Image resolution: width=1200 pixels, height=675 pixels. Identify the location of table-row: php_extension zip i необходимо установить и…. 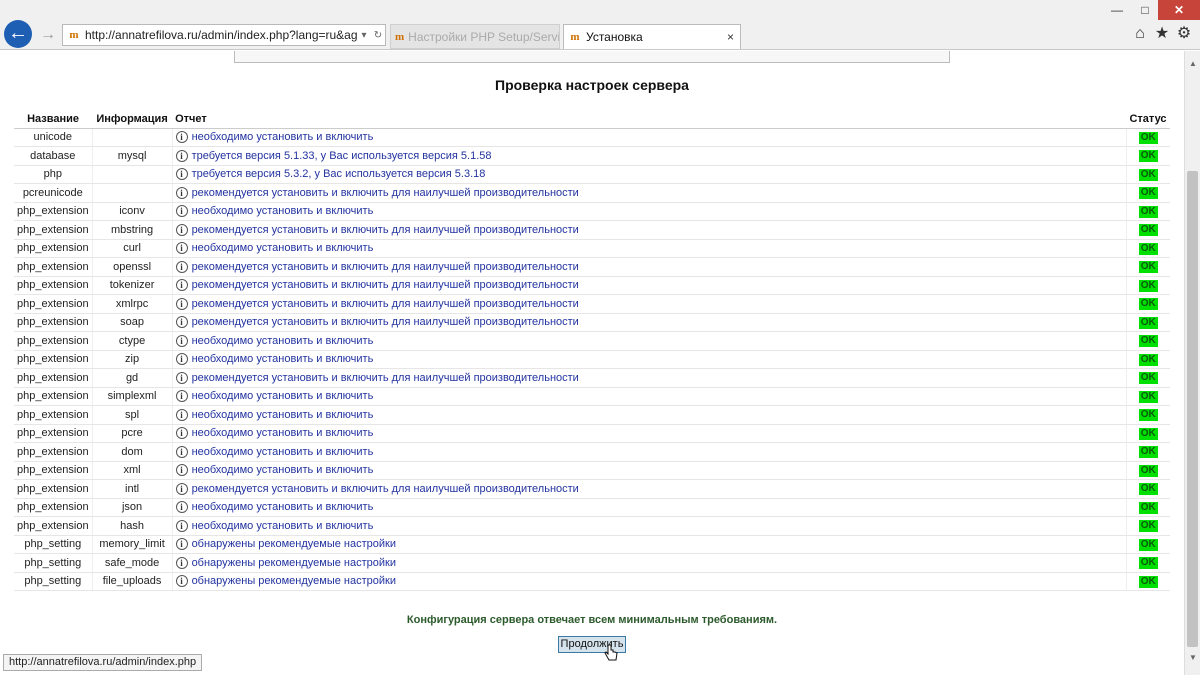
(592, 359).